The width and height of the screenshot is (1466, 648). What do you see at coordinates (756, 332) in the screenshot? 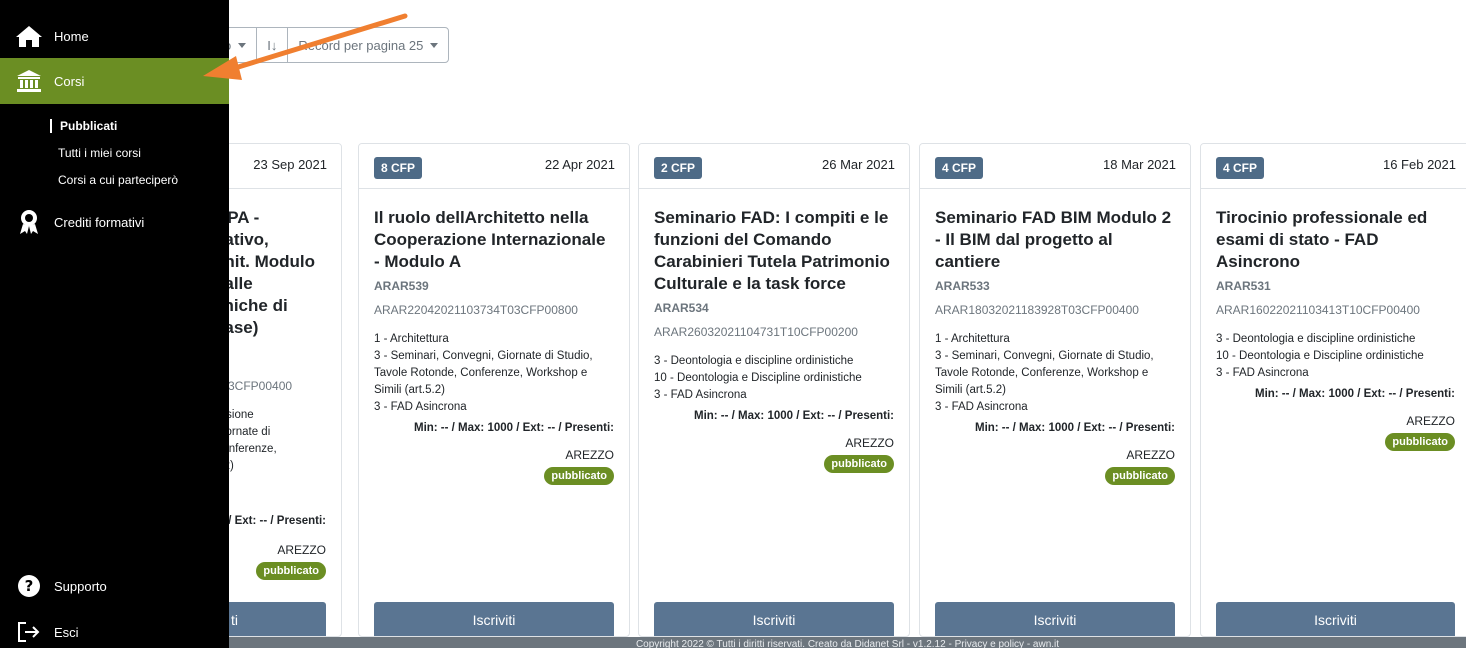
I see `course-id: ARAR26032021104731T10CFP00200` at bounding box center [756, 332].